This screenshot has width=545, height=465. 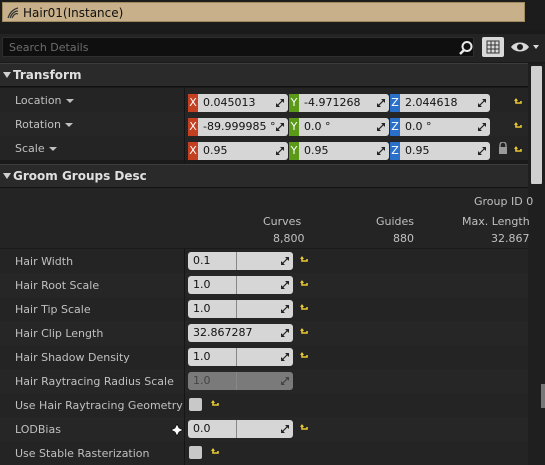 What do you see at coordinates (240, 333) in the screenshot?
I see `hair-clip-length-field: 32.867287` at bounding box center [240, 333].